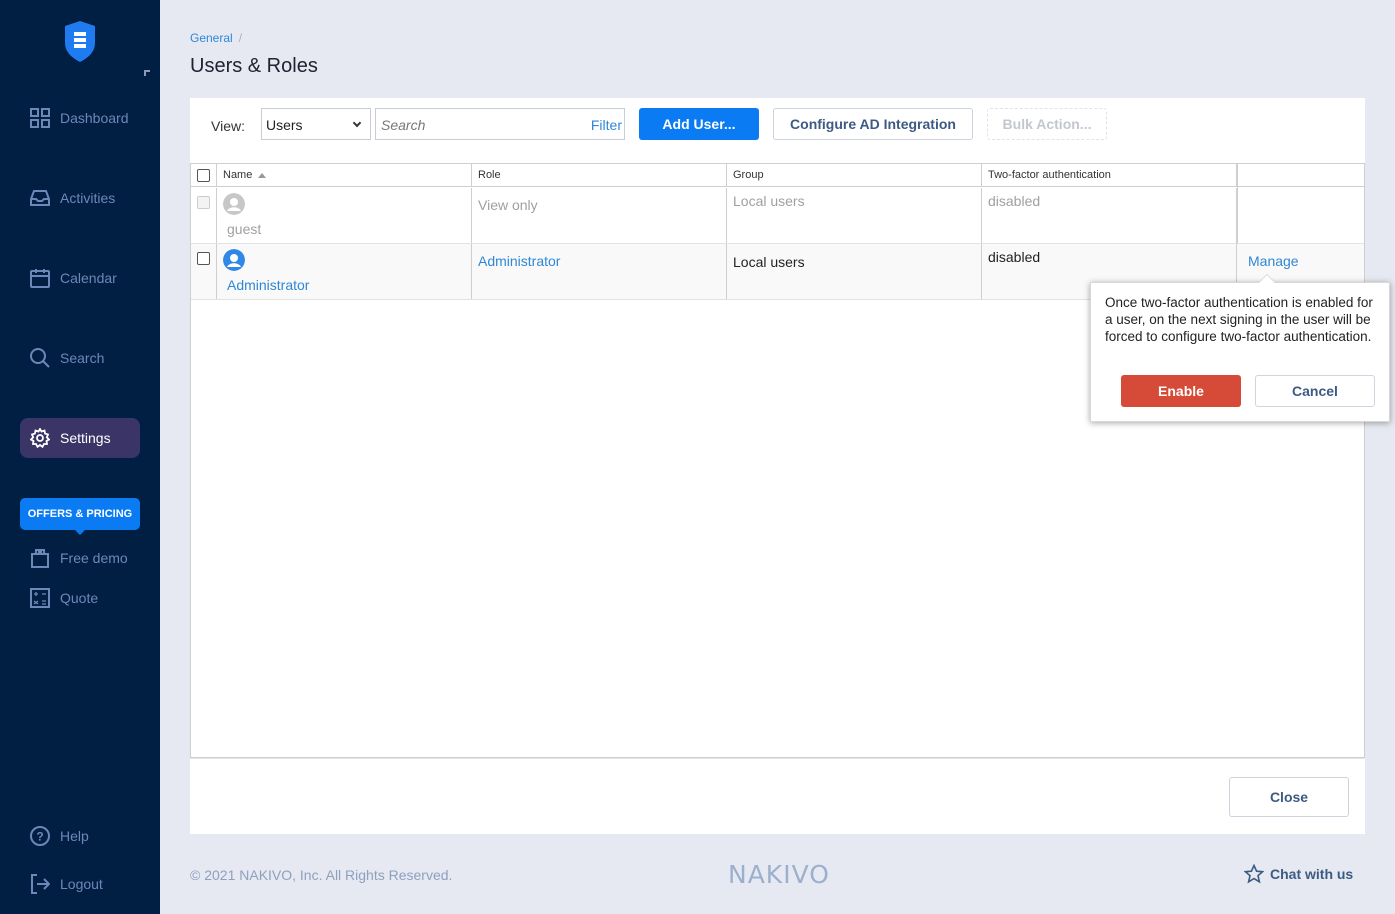 The width and height of the screenshot is (1395, 914). I want to click on close-button: Close, so click(1289, 797).